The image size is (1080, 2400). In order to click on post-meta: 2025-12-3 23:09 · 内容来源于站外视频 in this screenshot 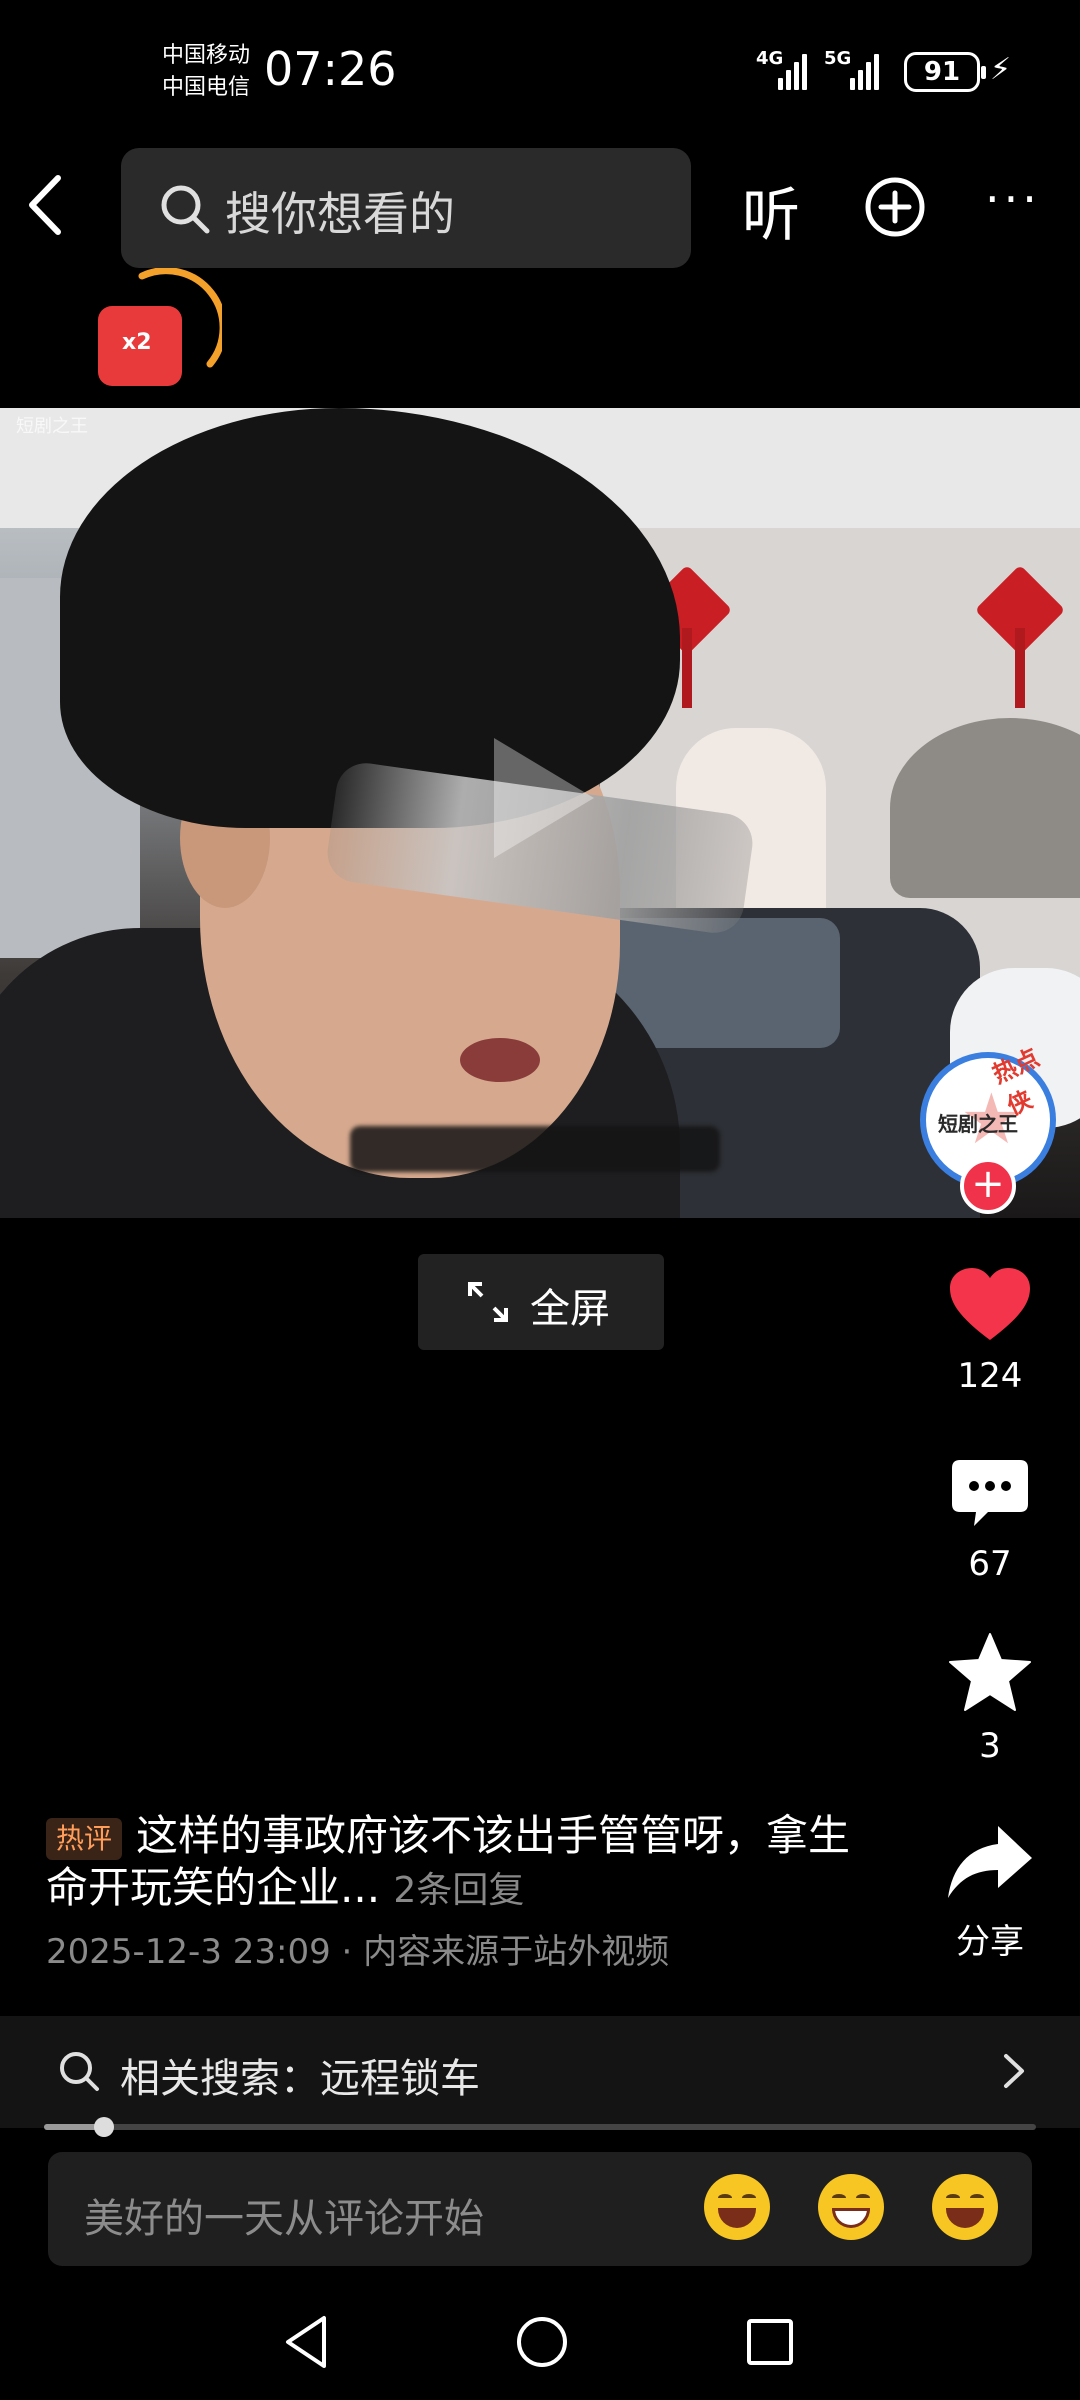, I will do `click(358, 1952)`.